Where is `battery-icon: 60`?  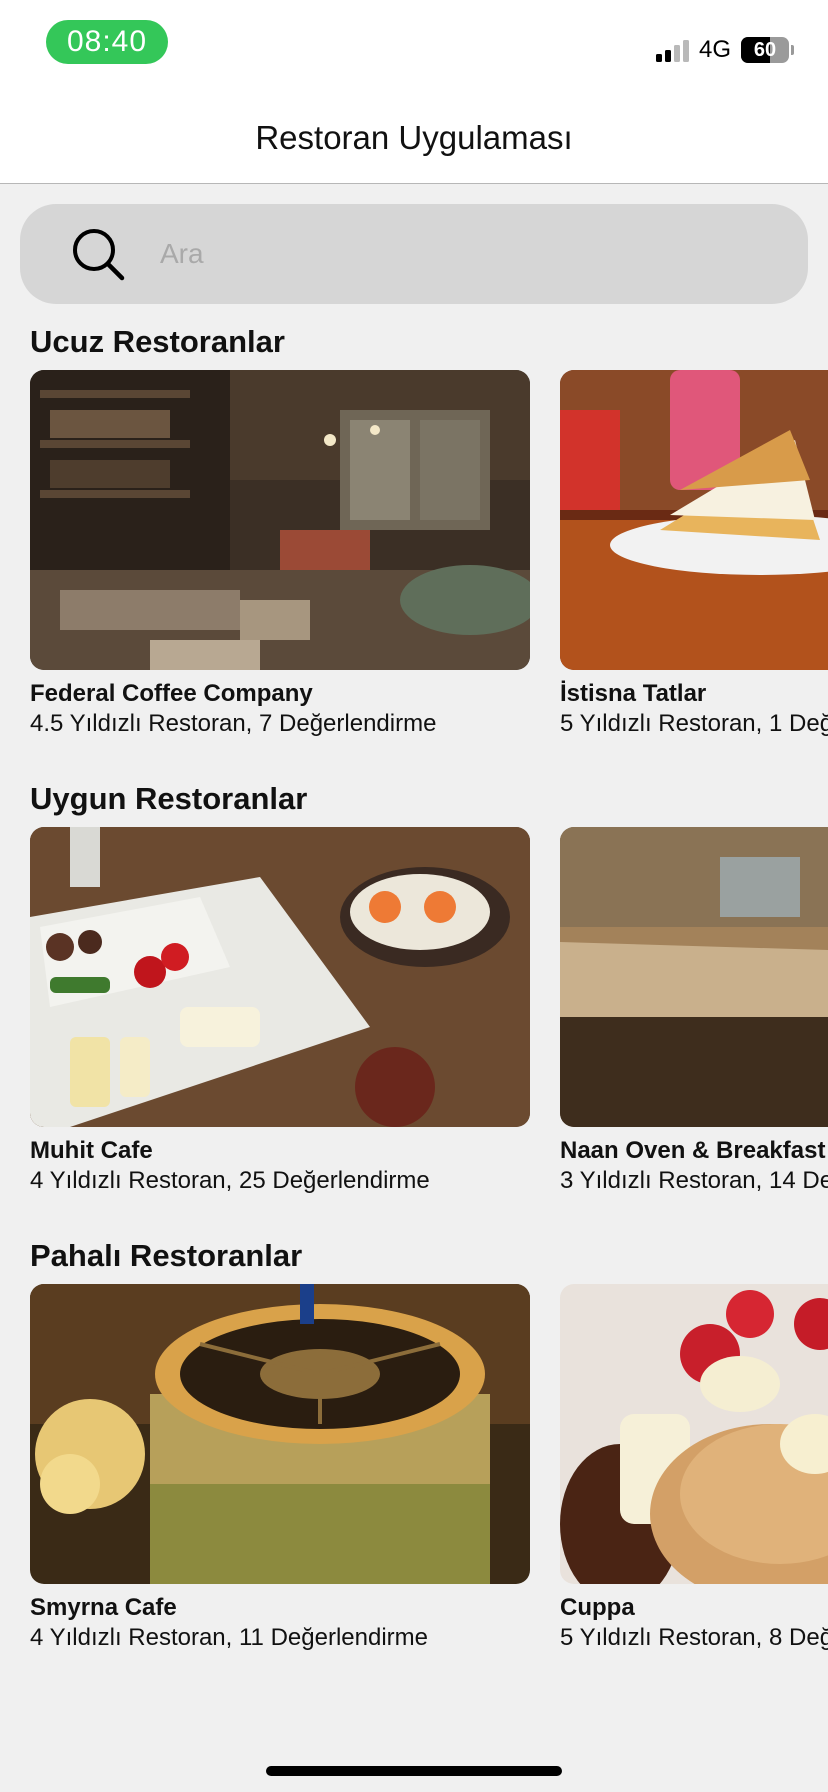 battery-icon: 60 is located at coordinates (765, 50).